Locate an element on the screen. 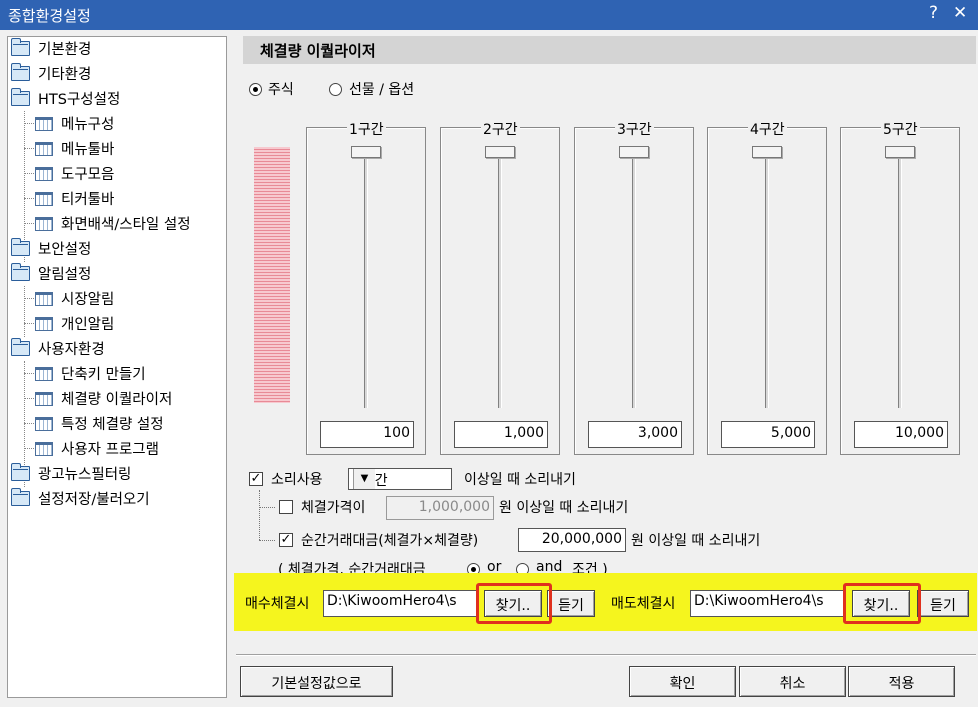 This screenshot has width=978, height=707. buy-listen-button: 듣기 is located at coordinates (571, 603).